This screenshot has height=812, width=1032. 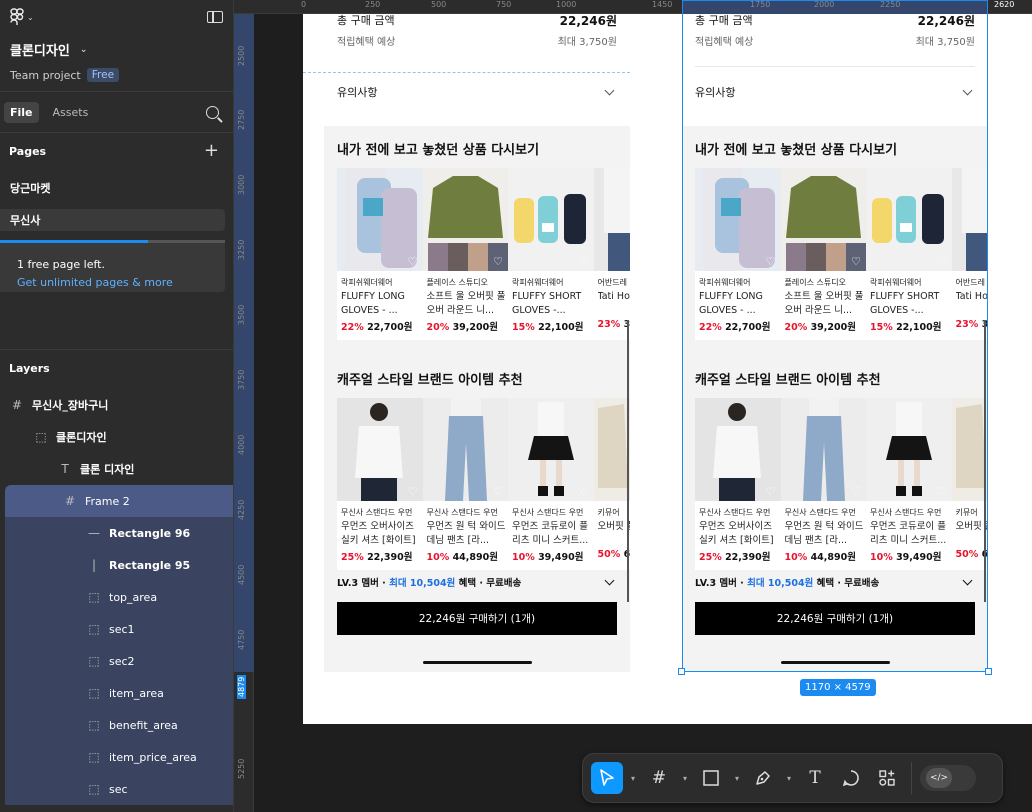 What do you see at coordinates (121, 282) in the screenshot?
I see `upgrade-link: Get unlimited pages & more` at bounding box center [121, 282].